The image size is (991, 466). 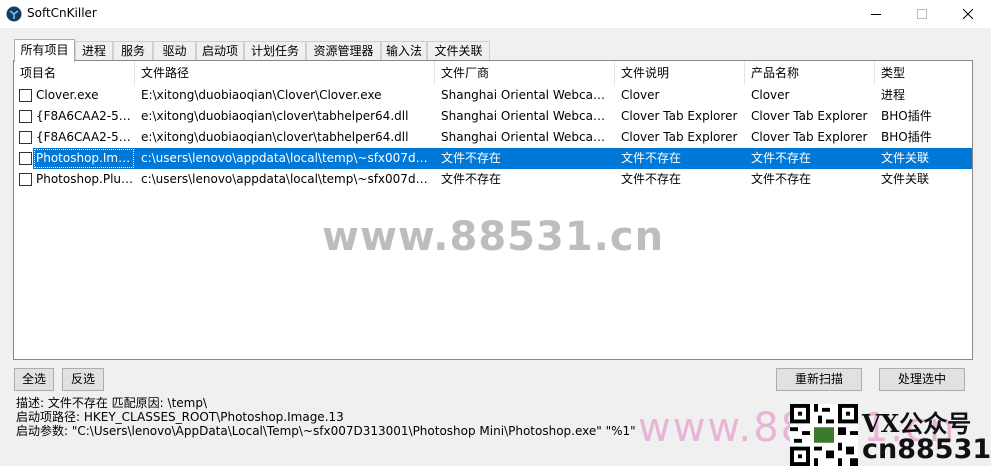 I want to click on tab-processes: 进程, so click(x=94, y=50).